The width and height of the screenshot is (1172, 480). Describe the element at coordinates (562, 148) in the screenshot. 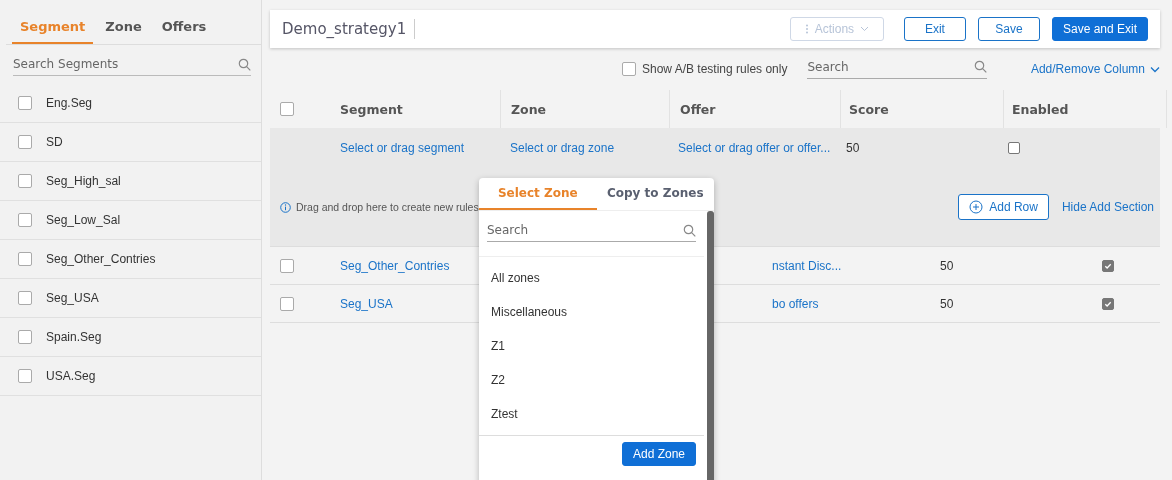

I see `select-zone-link: Select or drag zone` at that location.